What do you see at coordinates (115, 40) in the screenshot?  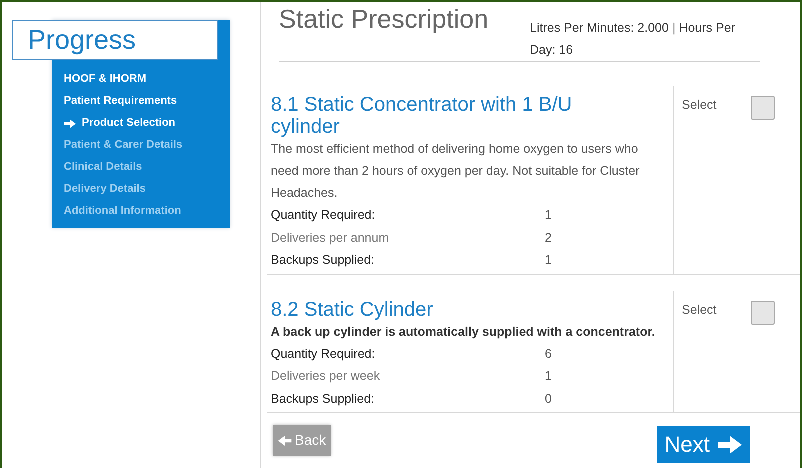 I see `progress-title: Progress` at bounding box center [115, 40].